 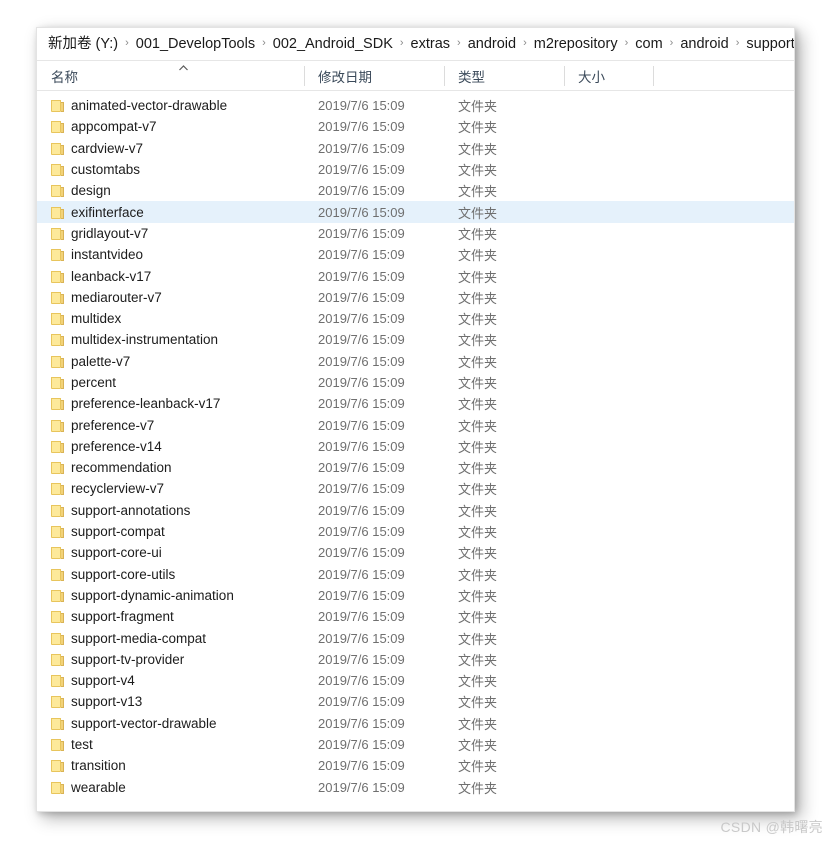 I want to click on file-name-cell: leanback-v17, so click(x=170, y=275).